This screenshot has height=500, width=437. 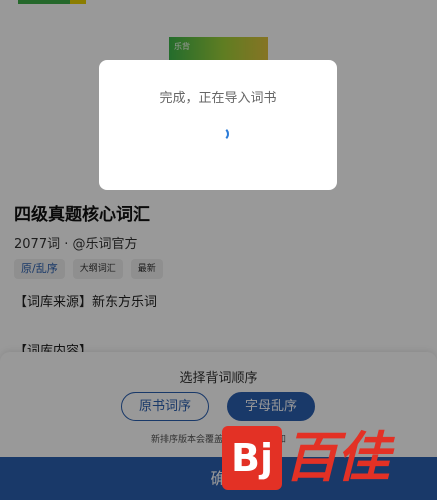 I want to click on watermark-logo: Bj 百佳, so click(x=320, y=458).